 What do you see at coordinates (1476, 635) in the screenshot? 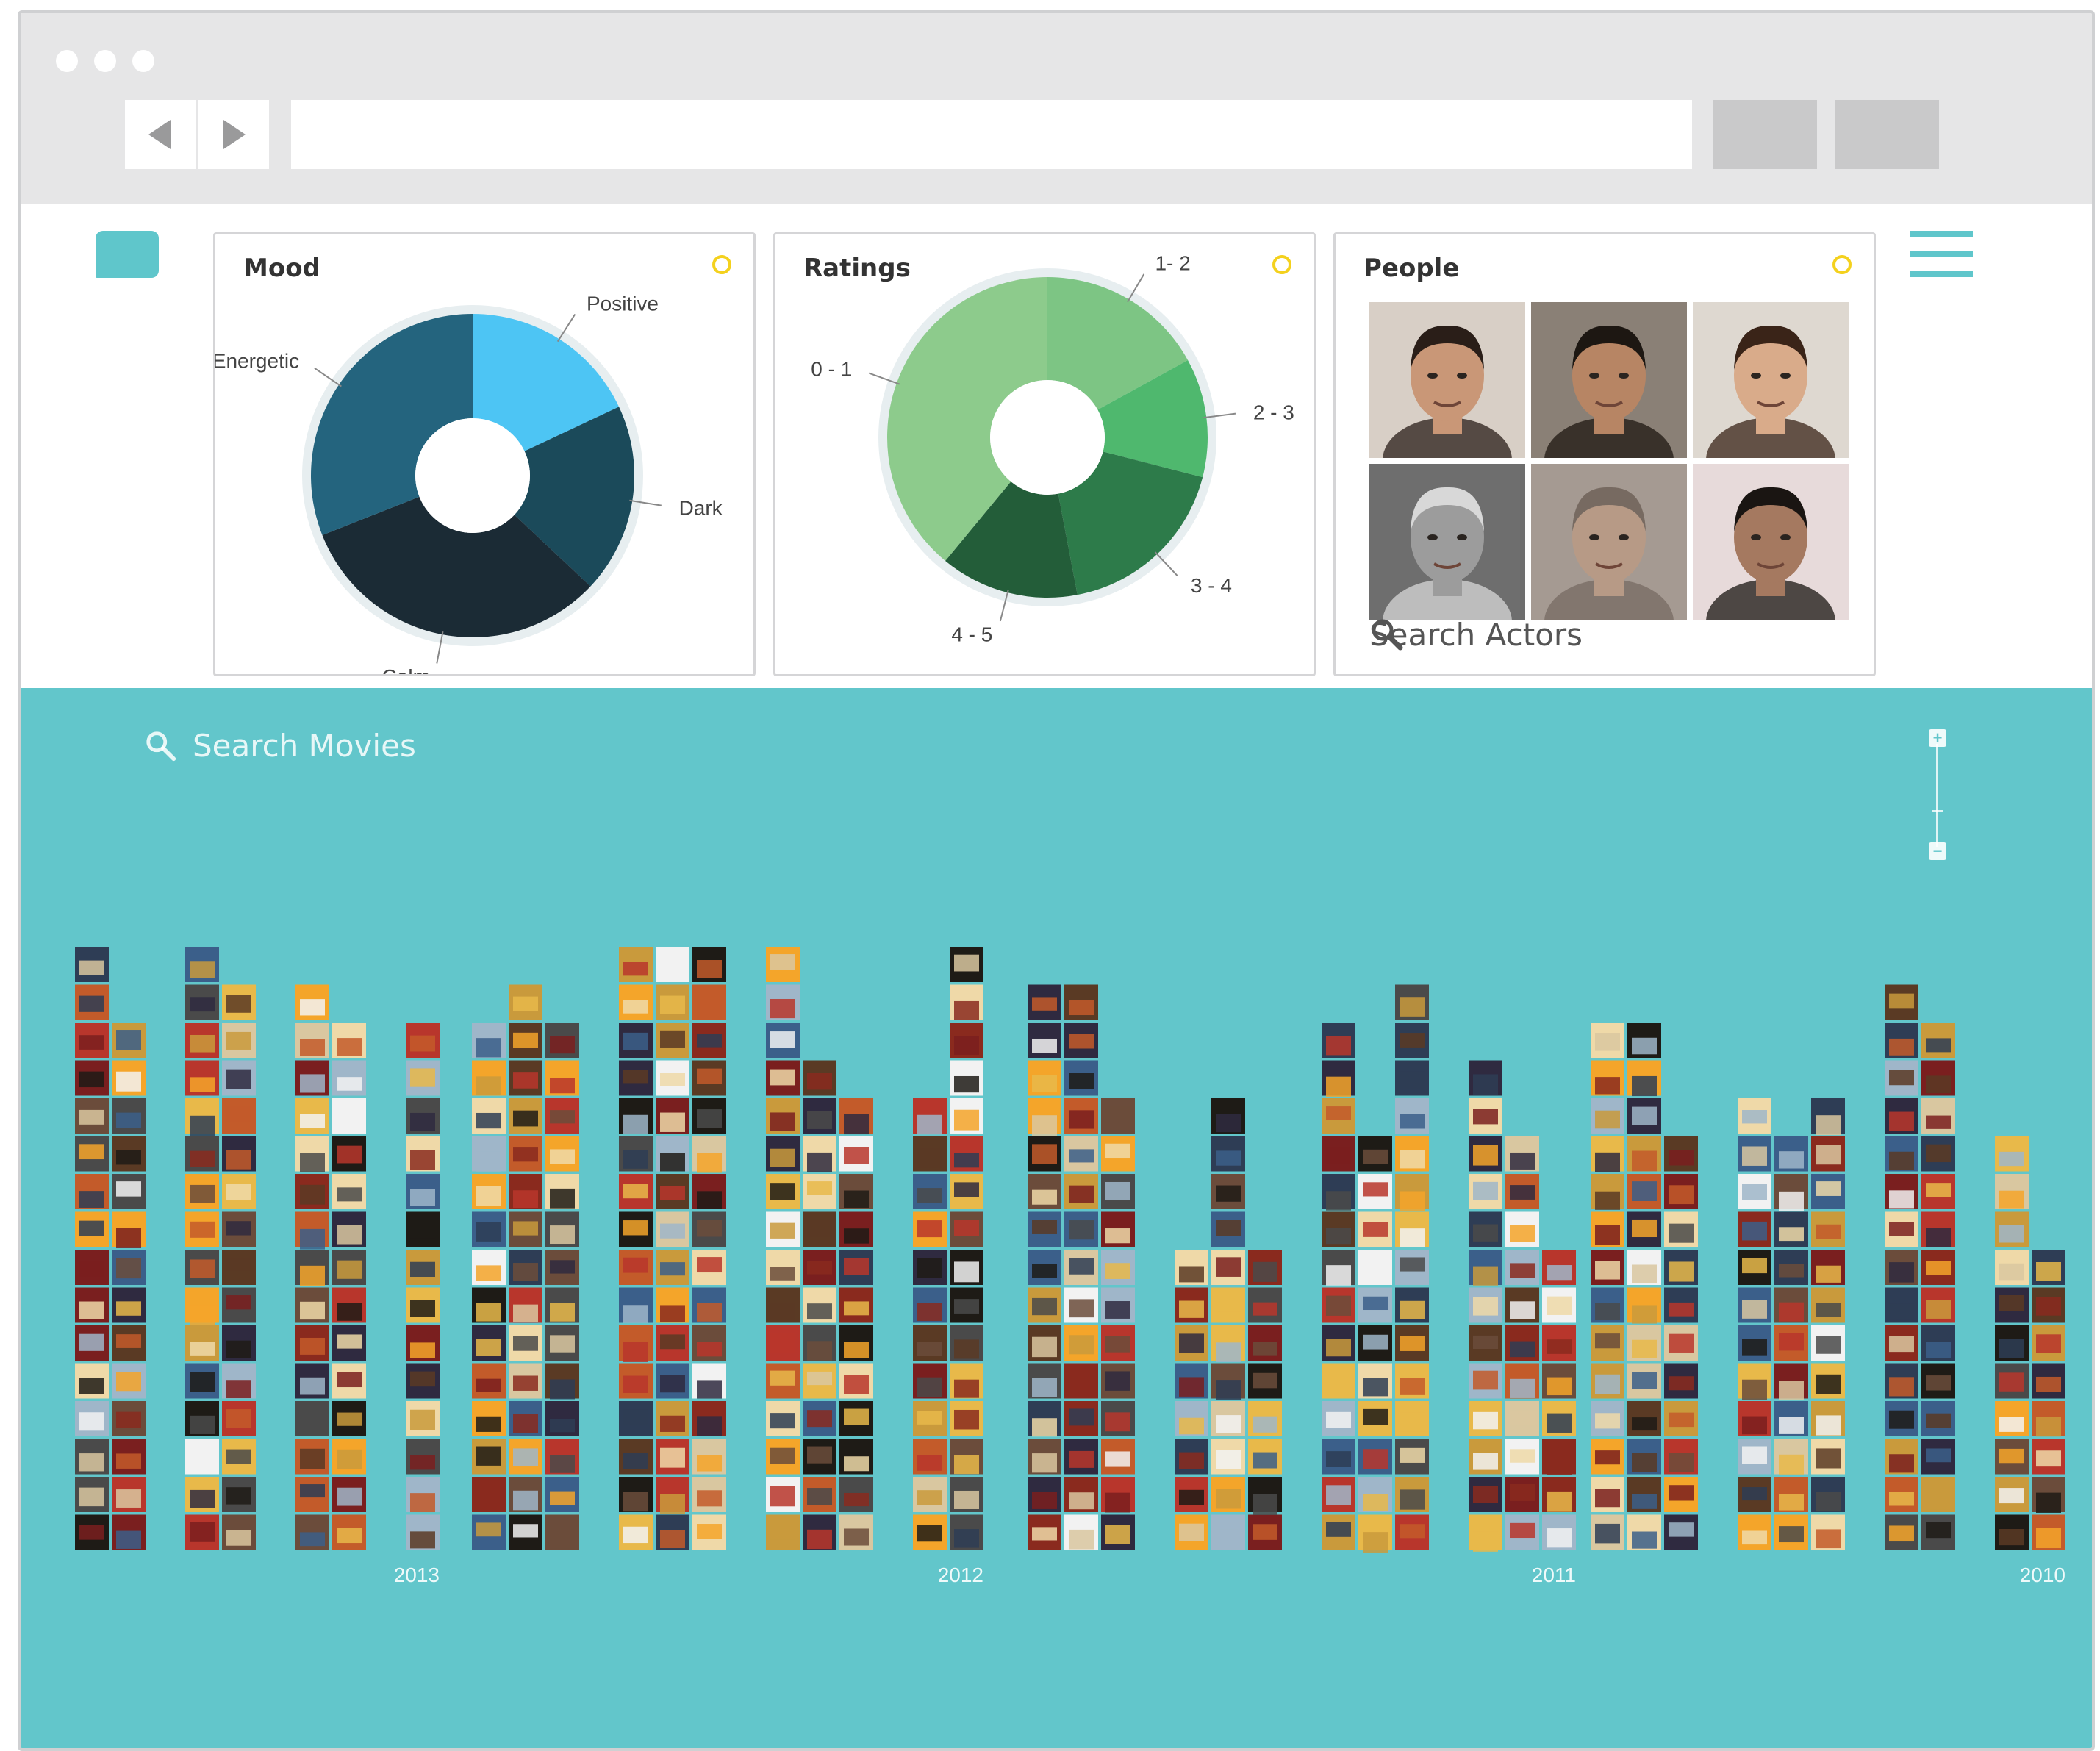
I see `search-actors-field: Search Actors` at bounding box center [1476, 635].